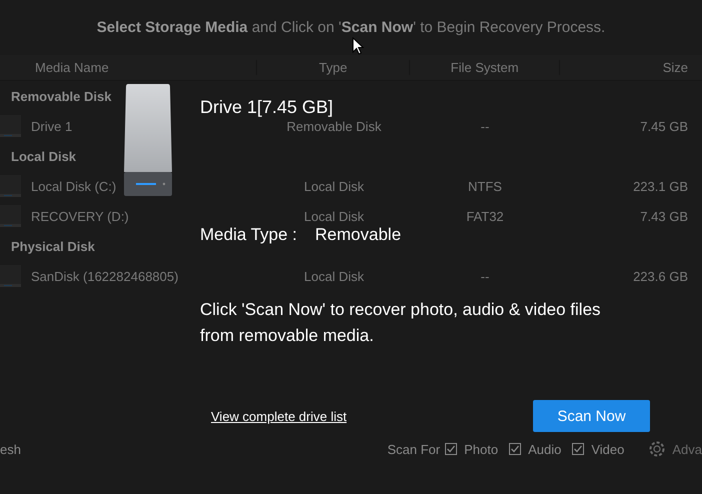 This screenshot has height=494, width=702. What do you see at coordinates (687, 449) in the screenshot?
I see `advanced-link: Adva` at bounding box center [687, 449].